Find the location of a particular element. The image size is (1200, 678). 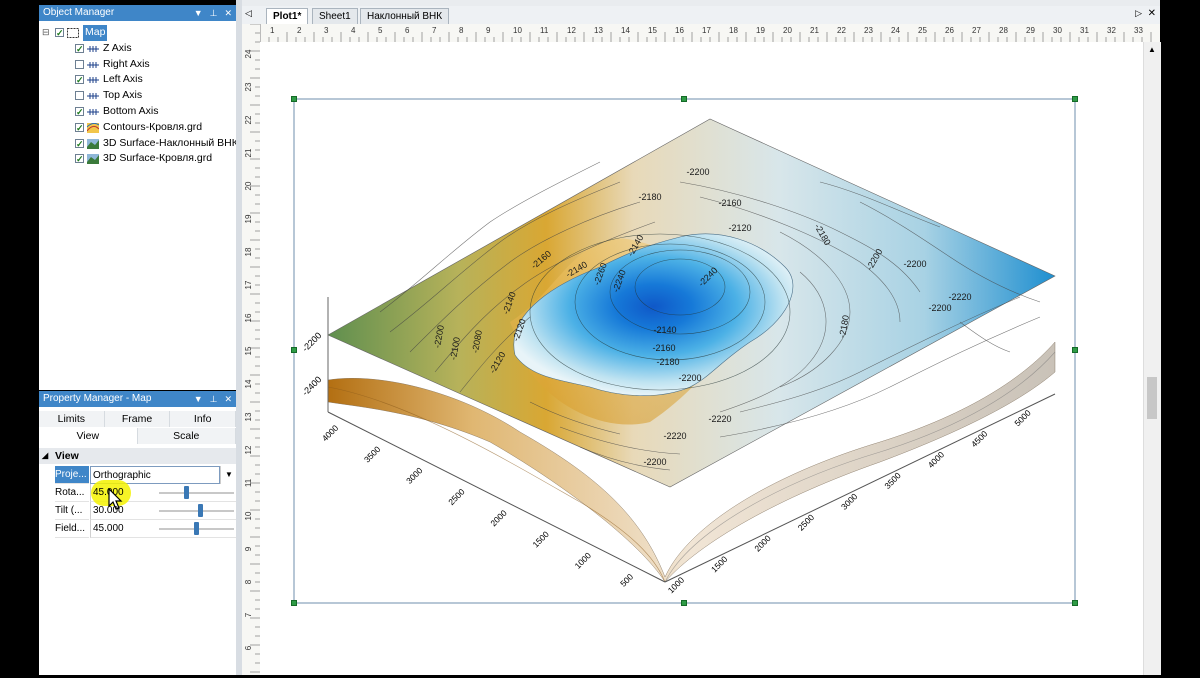

chevron-down-icon: ▼ is located at coordinates (228, 475).